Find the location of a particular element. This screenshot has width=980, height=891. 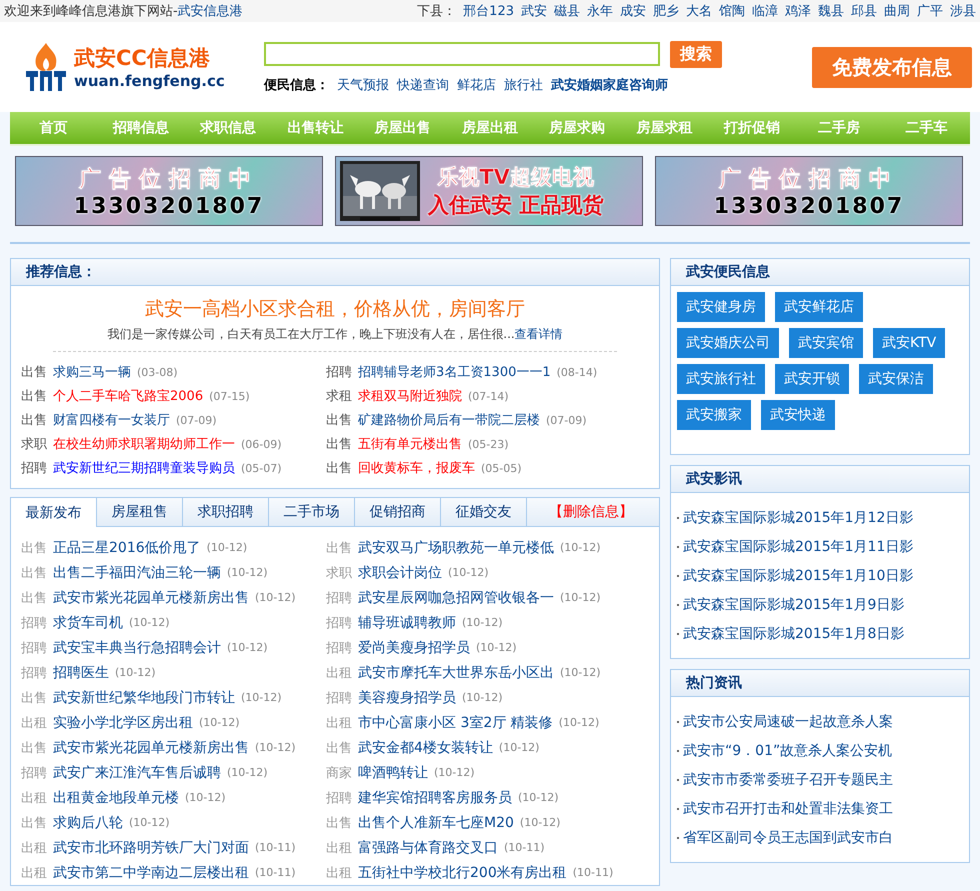

county-link: 永年 is located at coordinates (600, 11).